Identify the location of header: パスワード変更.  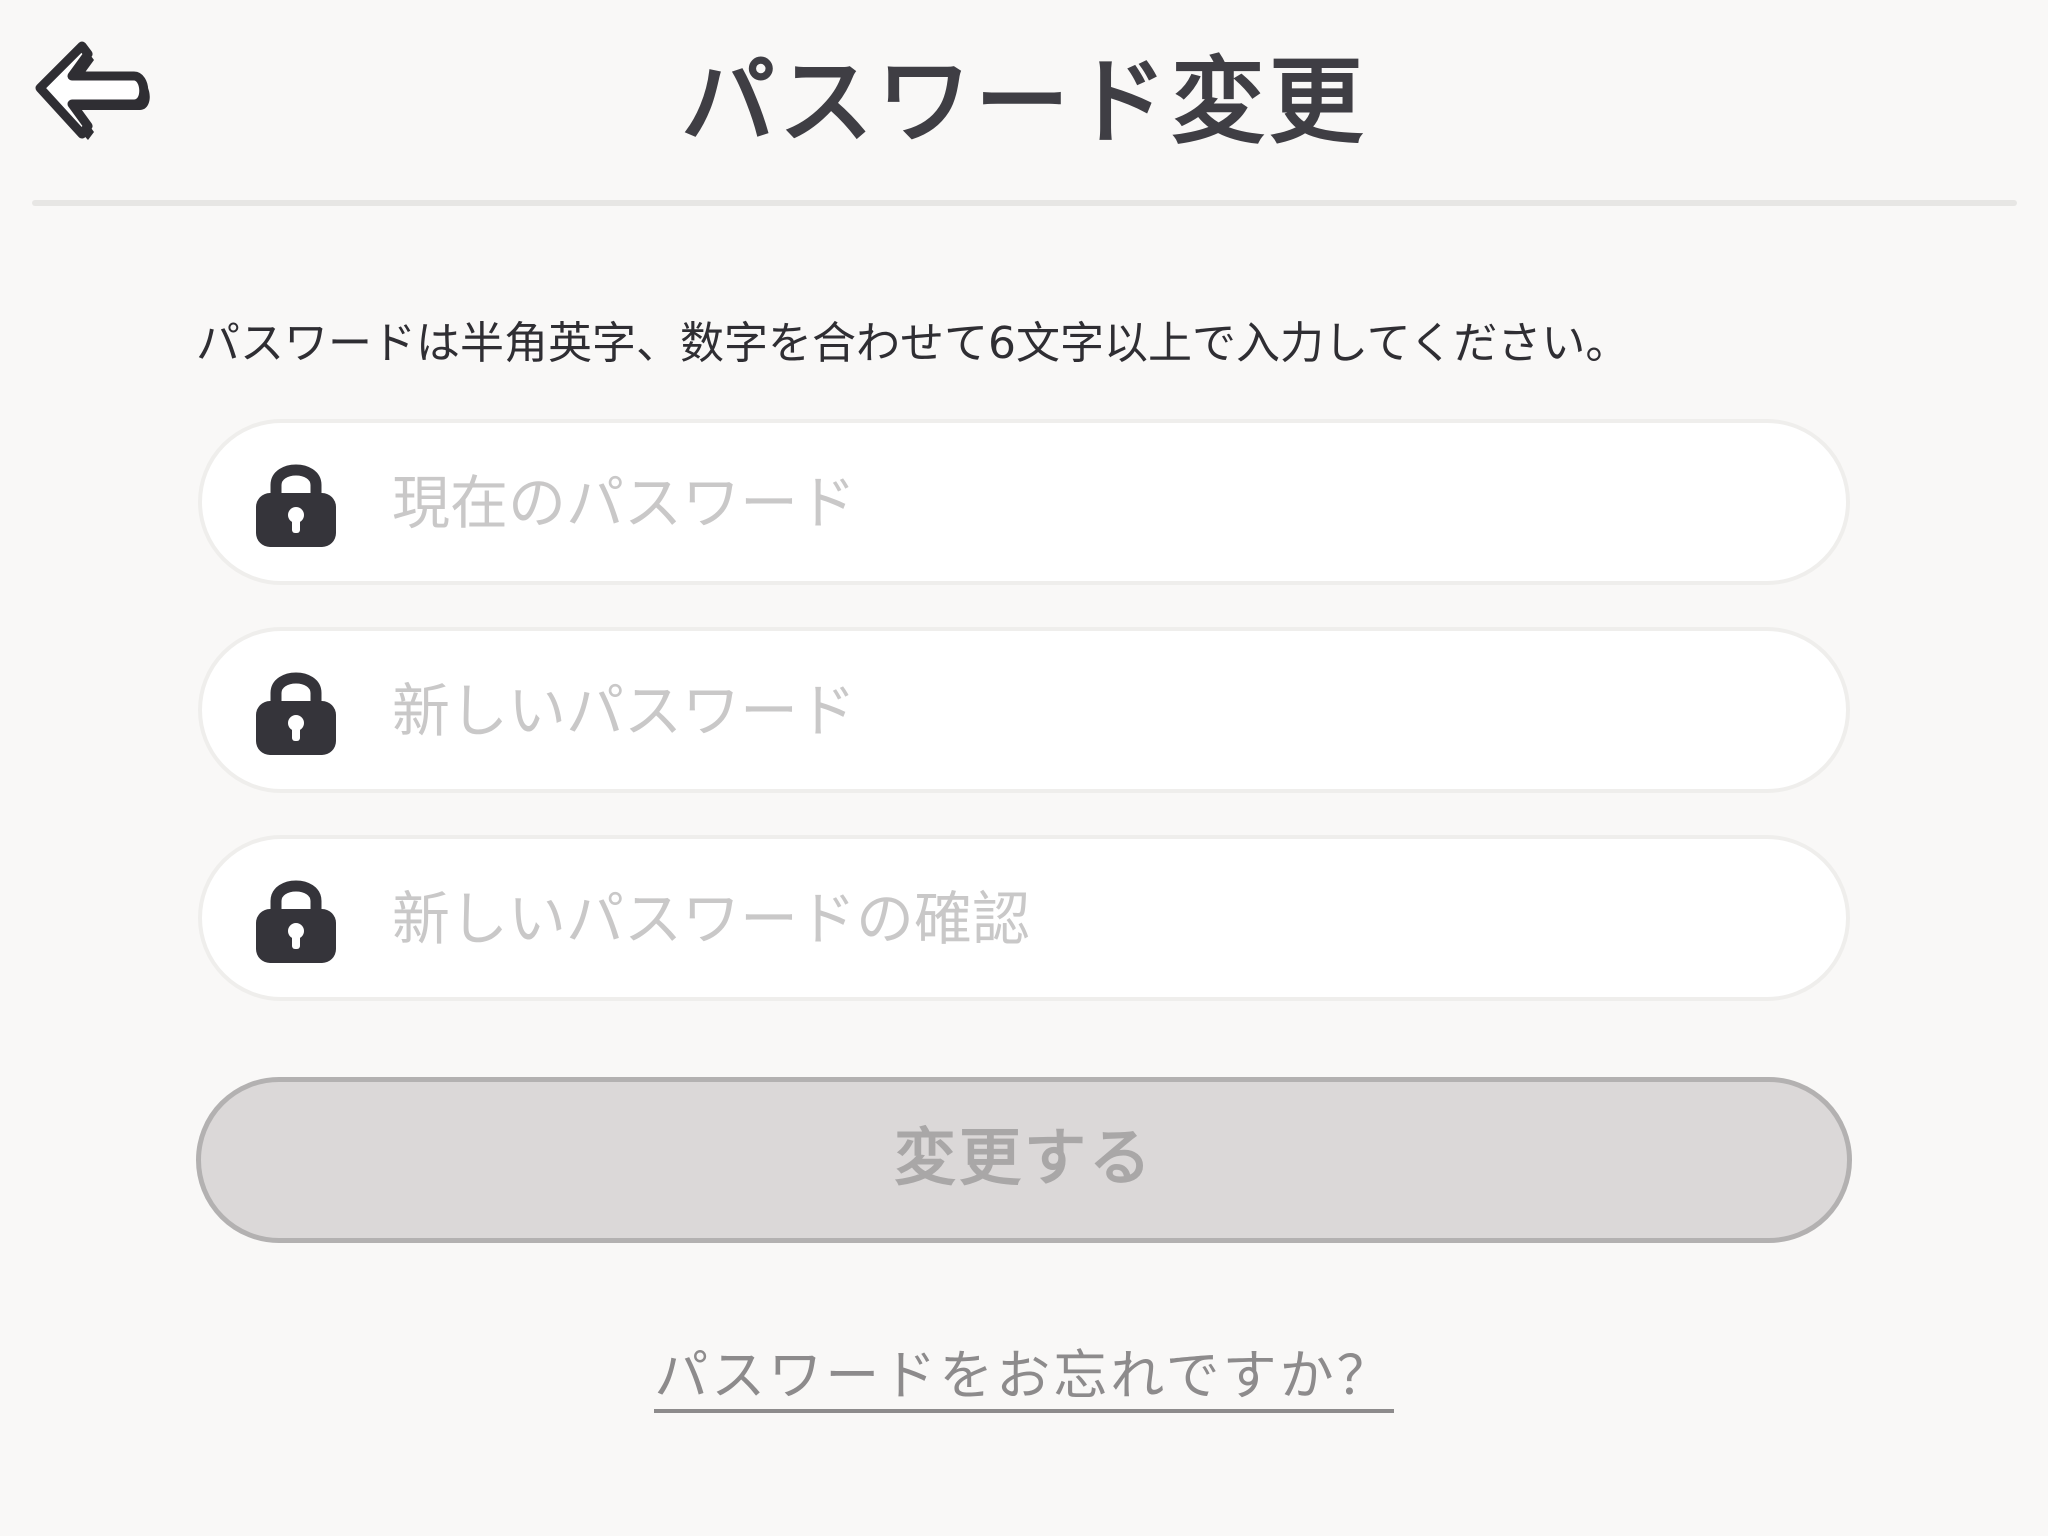
(1024, 103).